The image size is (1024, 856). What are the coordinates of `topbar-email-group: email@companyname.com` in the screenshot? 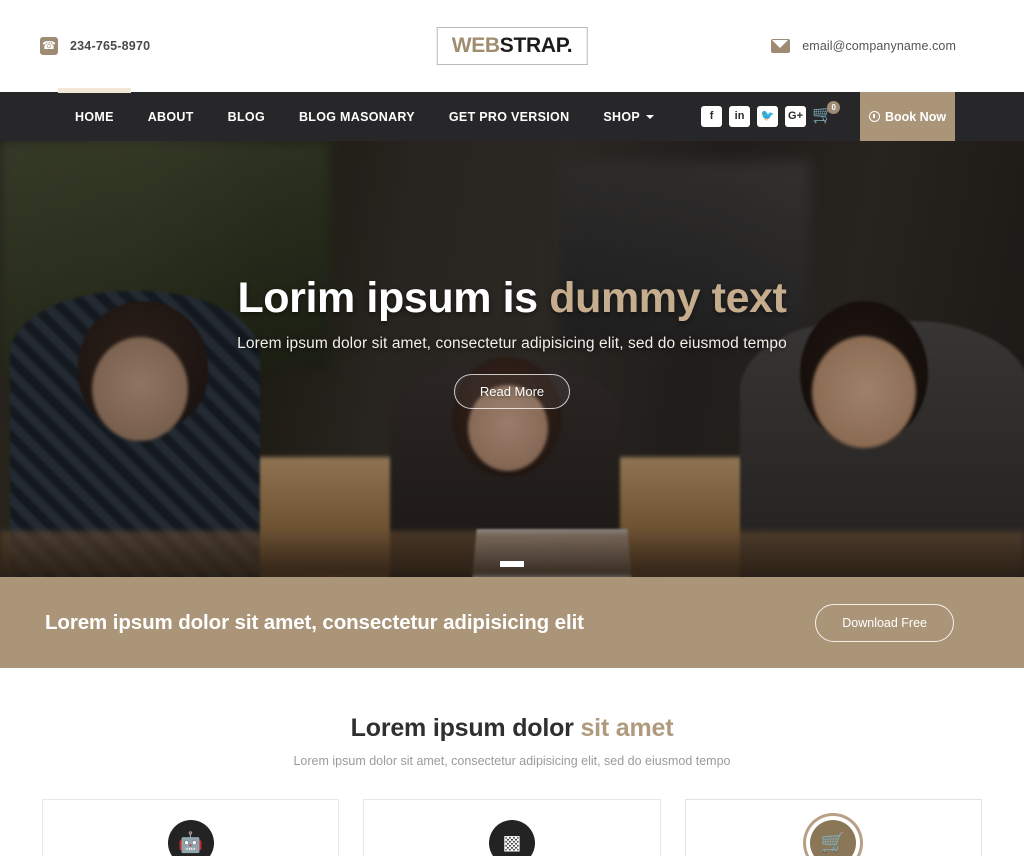 It's located at (863, 46).